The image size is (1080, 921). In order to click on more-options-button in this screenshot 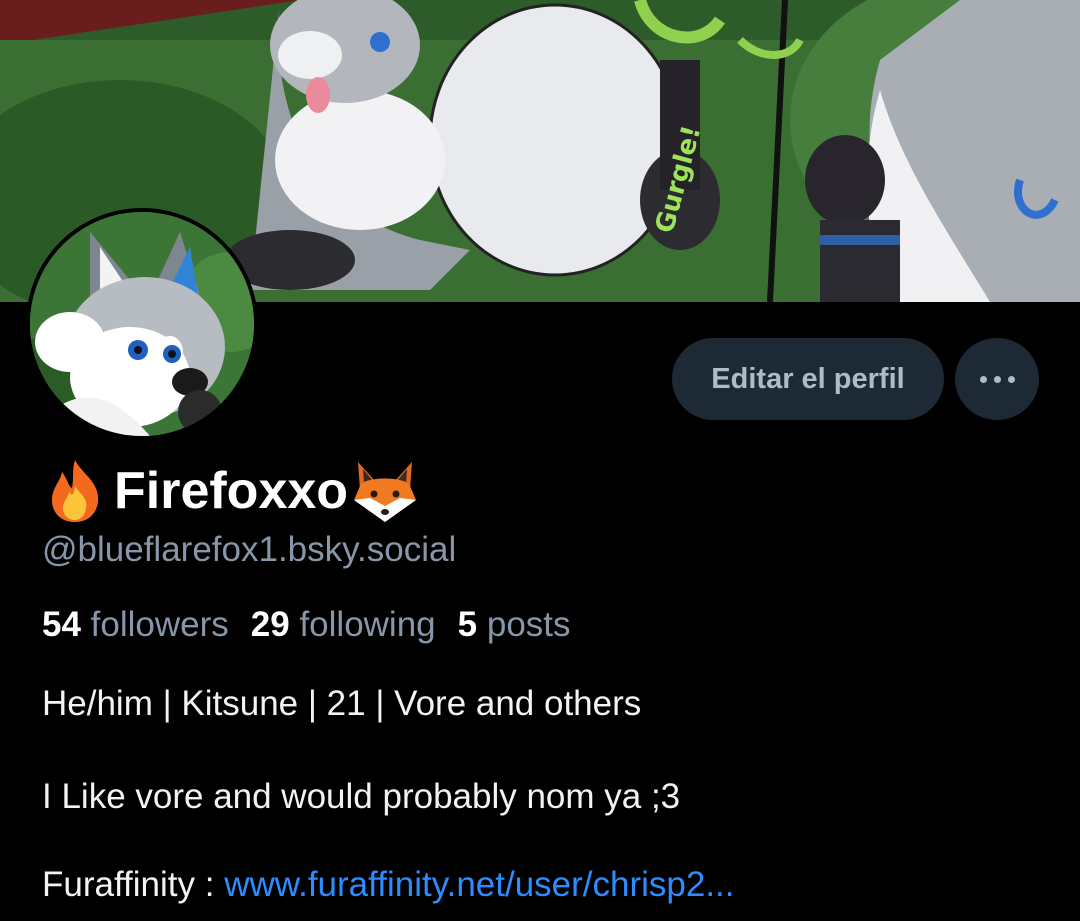, I will do `click(997, 379)`.